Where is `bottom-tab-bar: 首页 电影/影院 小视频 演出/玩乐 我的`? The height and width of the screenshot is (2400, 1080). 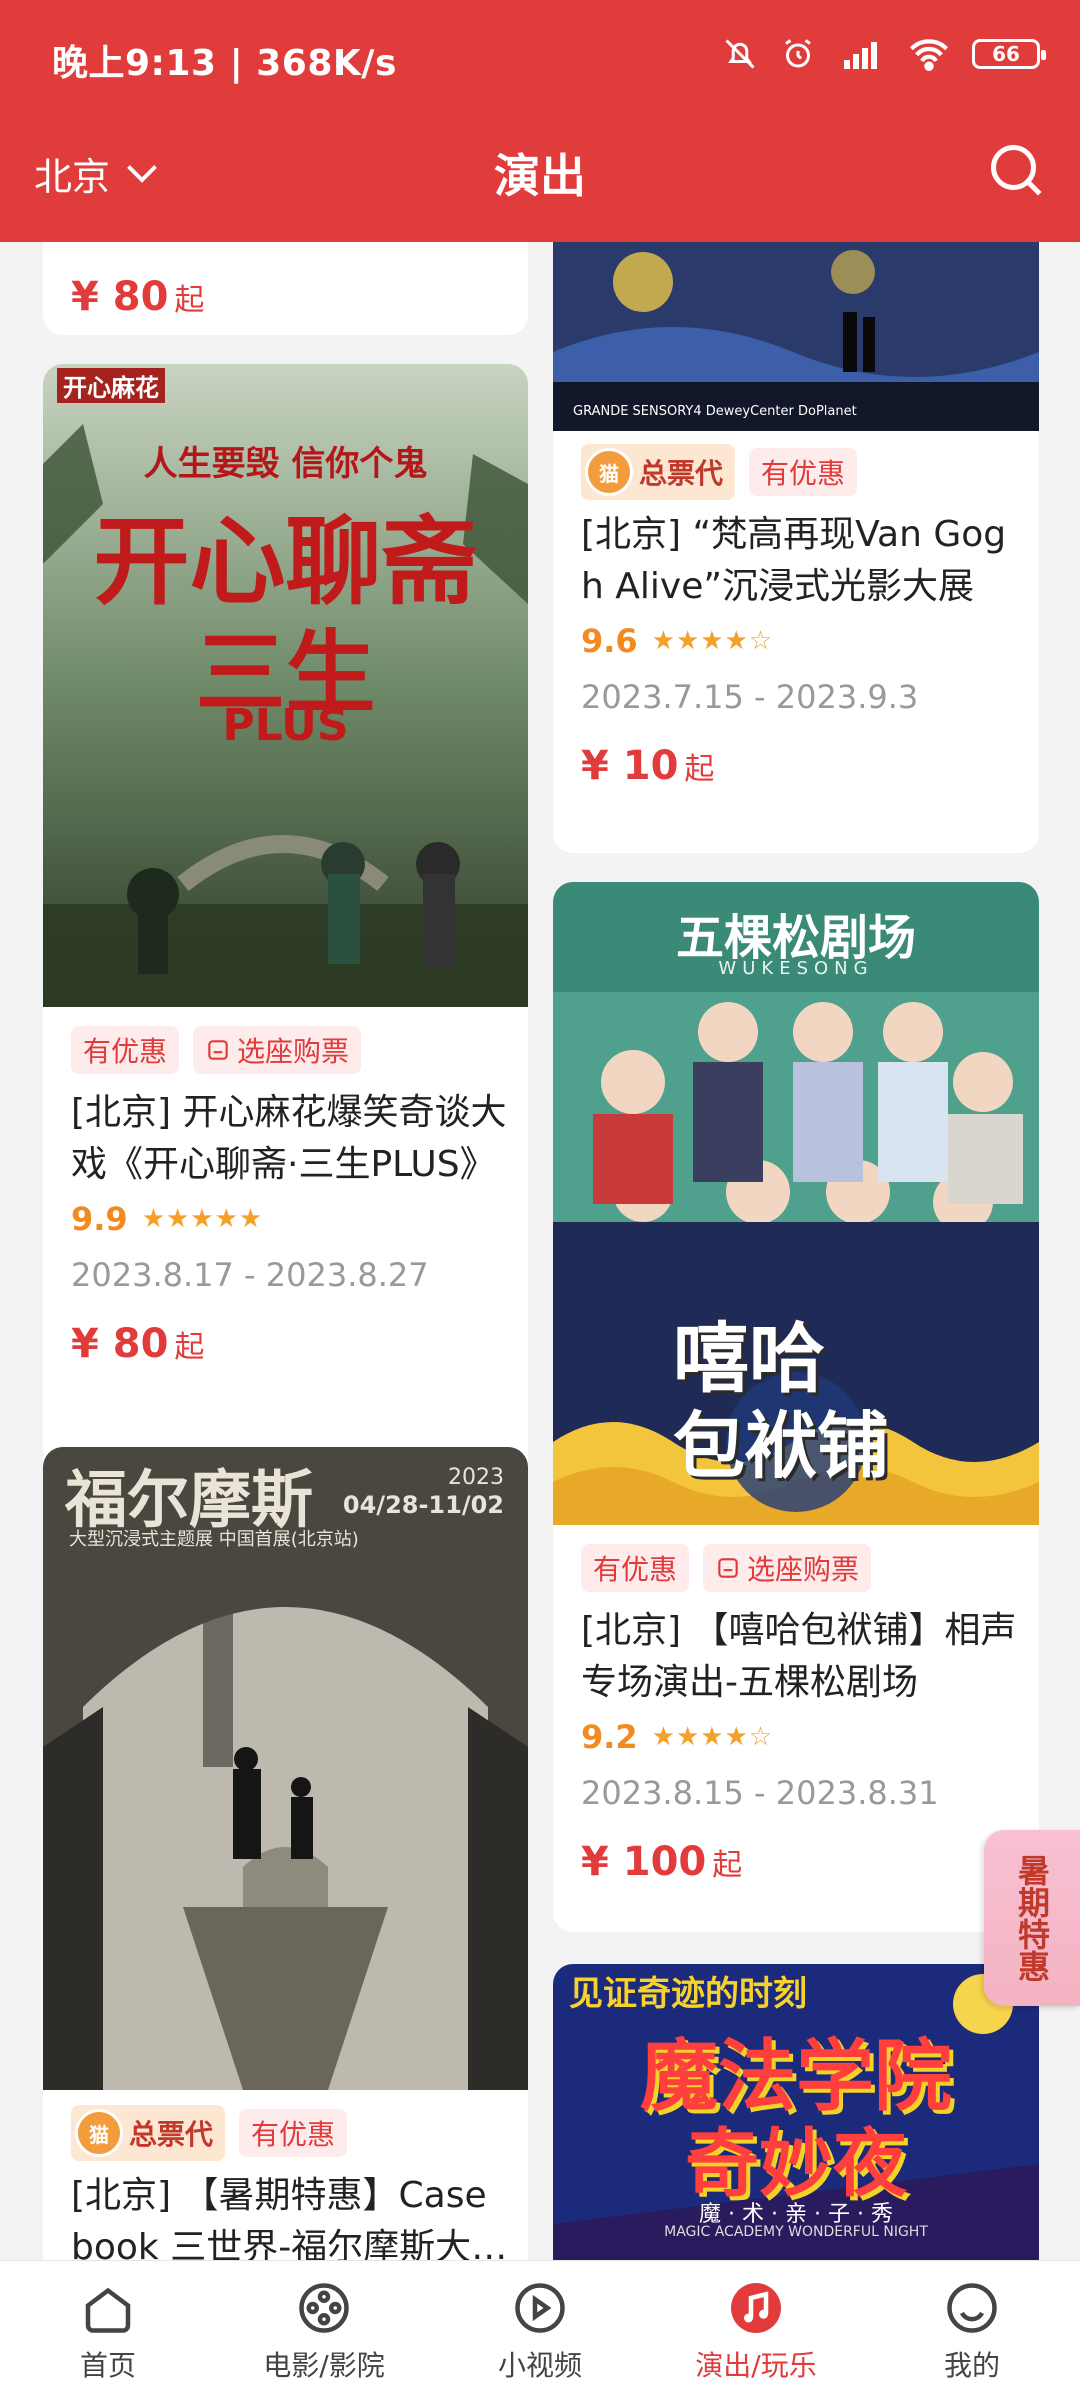 bottom-tab-bar: 首页 电影/影院 小视频 演出/玩乐 我的 is located at coordinates (540, 2330).